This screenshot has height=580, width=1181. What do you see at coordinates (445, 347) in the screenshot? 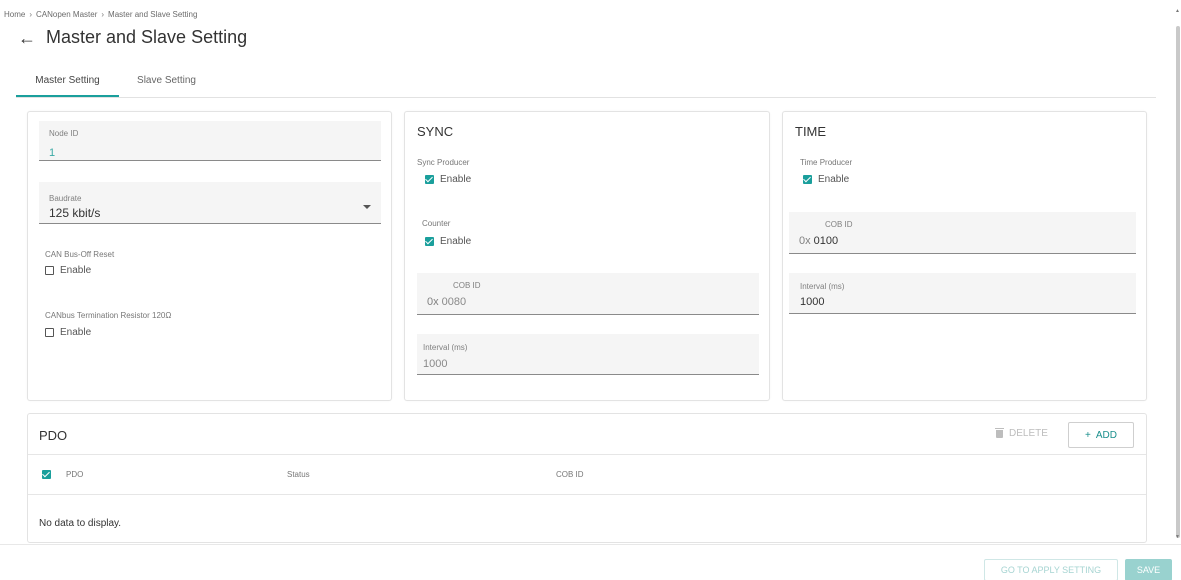
I see `sync-interval-label: Interval (ms)` at bounding box center [445, 347].